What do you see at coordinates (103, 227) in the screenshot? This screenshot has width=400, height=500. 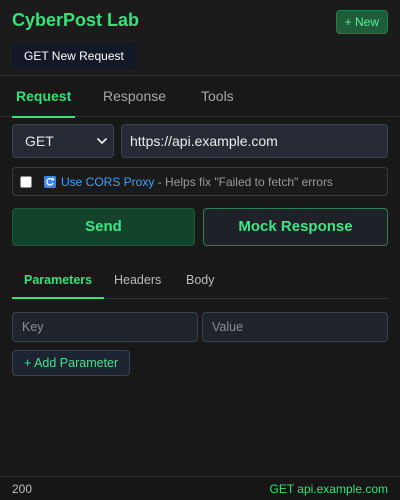 I see `send-button: Send` at bounding box center [103, 227].